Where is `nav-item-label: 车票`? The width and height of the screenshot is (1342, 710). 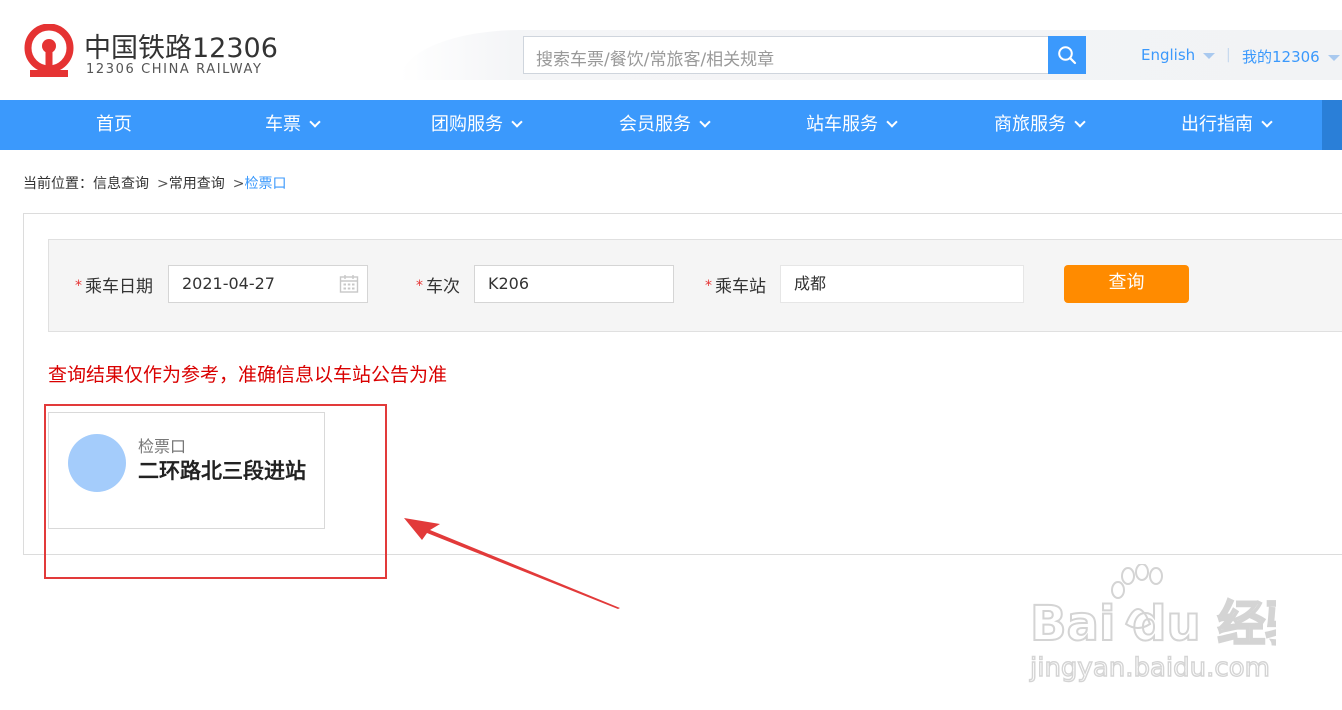 nav-item-label: 车票 is located at coordinates (283, 124).